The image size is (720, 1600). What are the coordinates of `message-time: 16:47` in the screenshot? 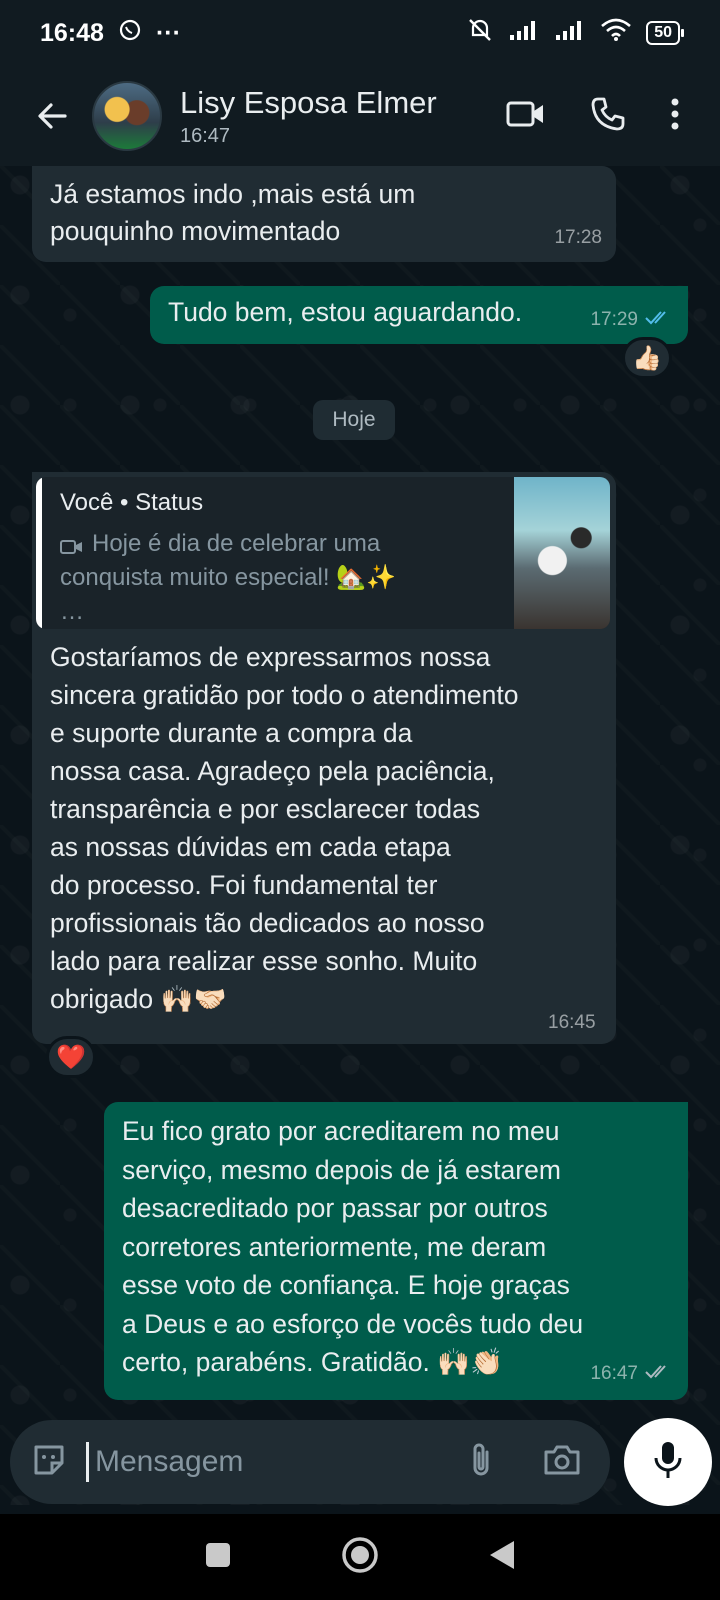 It's located at (614, 1373).